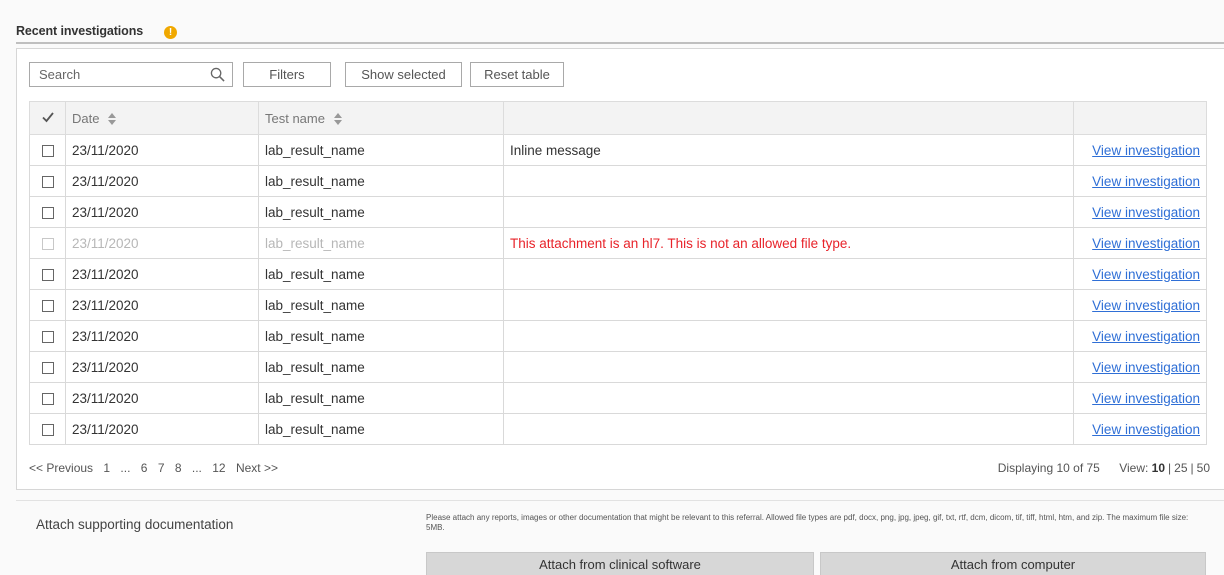  I want to click on page-8-link: 8, so click(178, 468).